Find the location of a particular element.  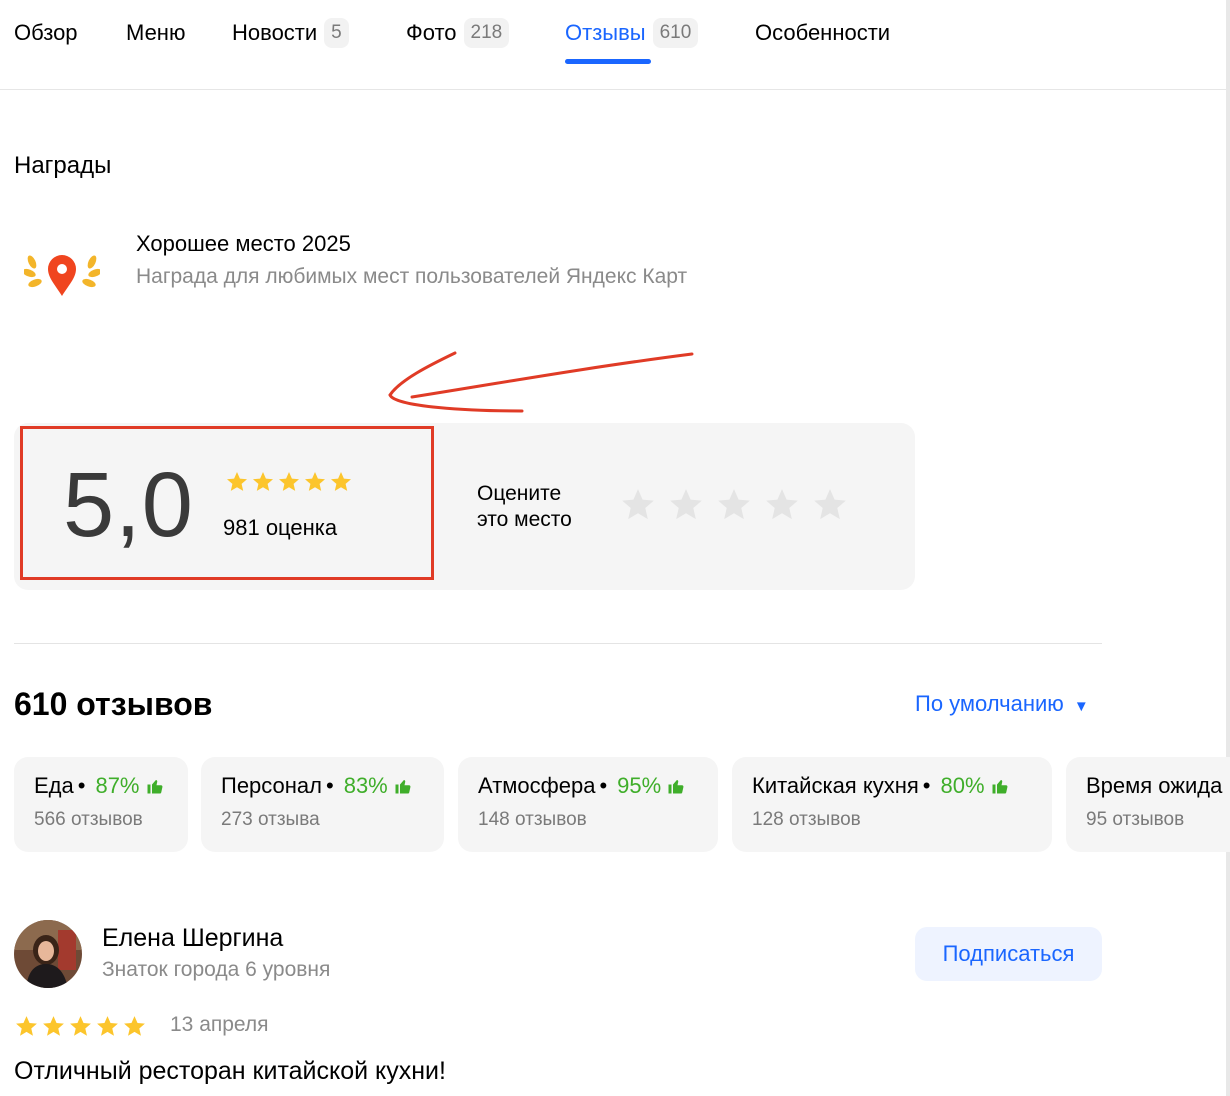

review-author-name: Елена Шергина is located at coordinates (192, 938).